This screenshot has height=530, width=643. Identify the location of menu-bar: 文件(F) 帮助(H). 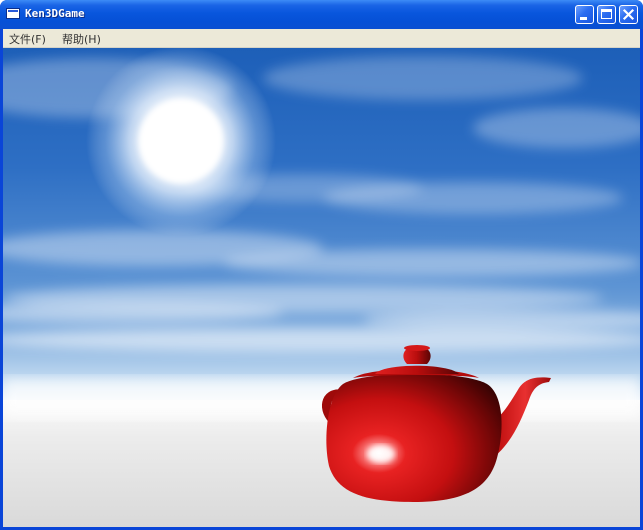
(321, 38).